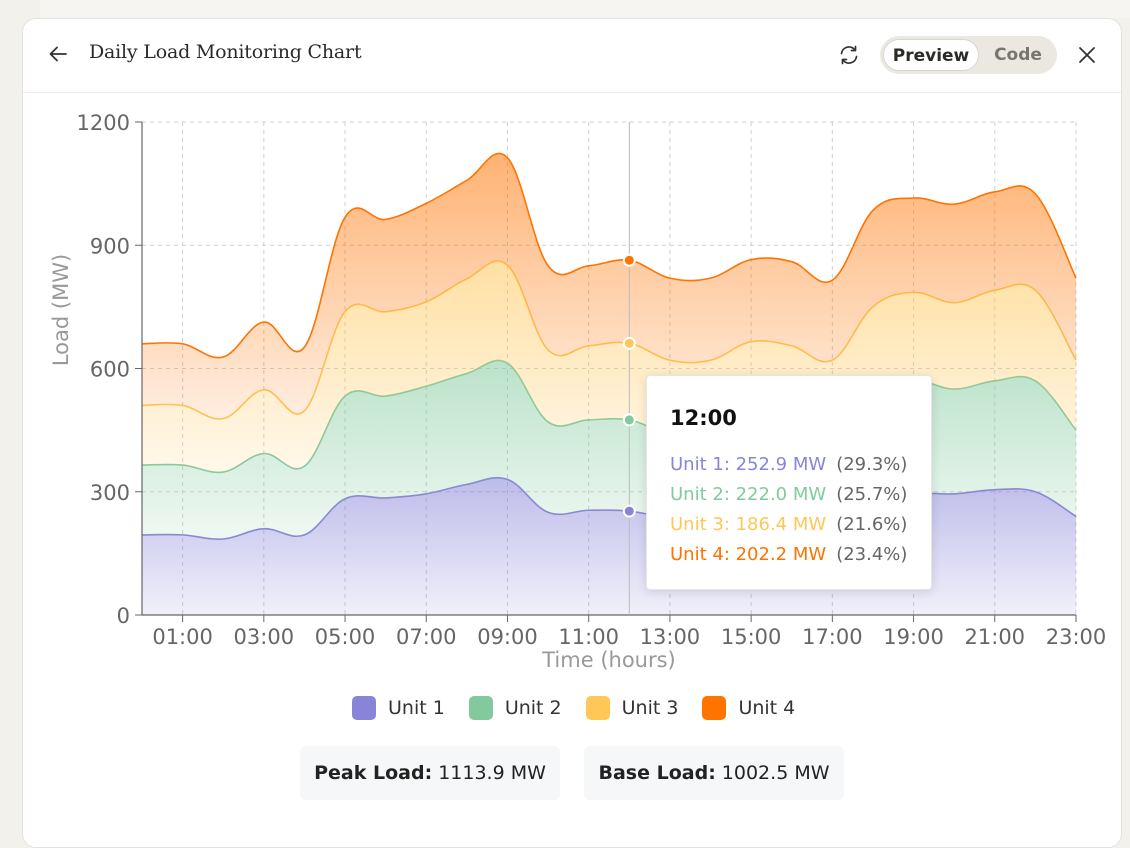 This screenshot has height=848, width=1130. I want to click on base-load-value: 1002.5 MW, so click(775, 773).